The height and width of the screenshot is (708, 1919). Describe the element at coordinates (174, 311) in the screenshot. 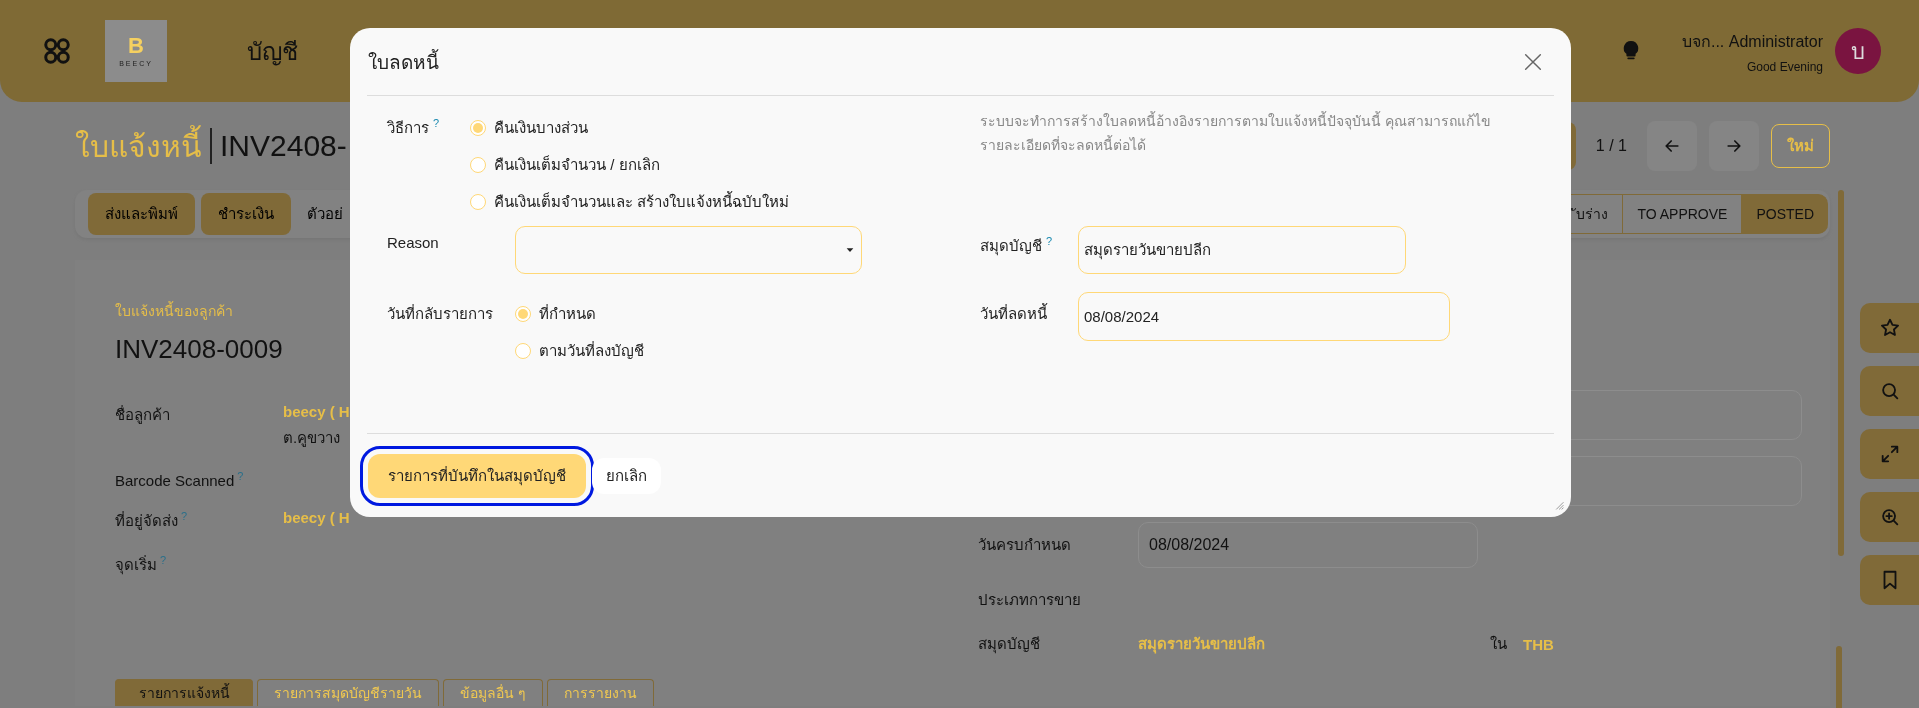

I see `form-subtitle: ใบแจ้งหนี้ของลูกค้า` at that location.